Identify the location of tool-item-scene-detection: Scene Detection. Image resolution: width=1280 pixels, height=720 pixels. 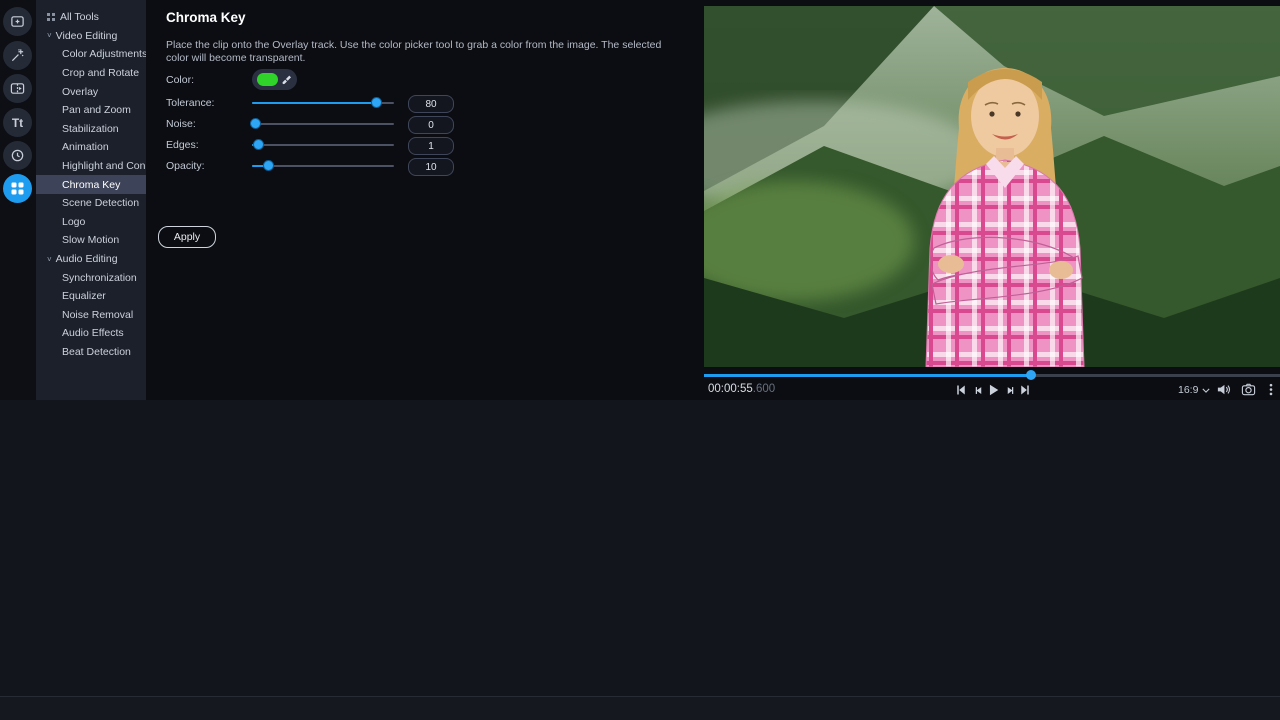
(91, 203).